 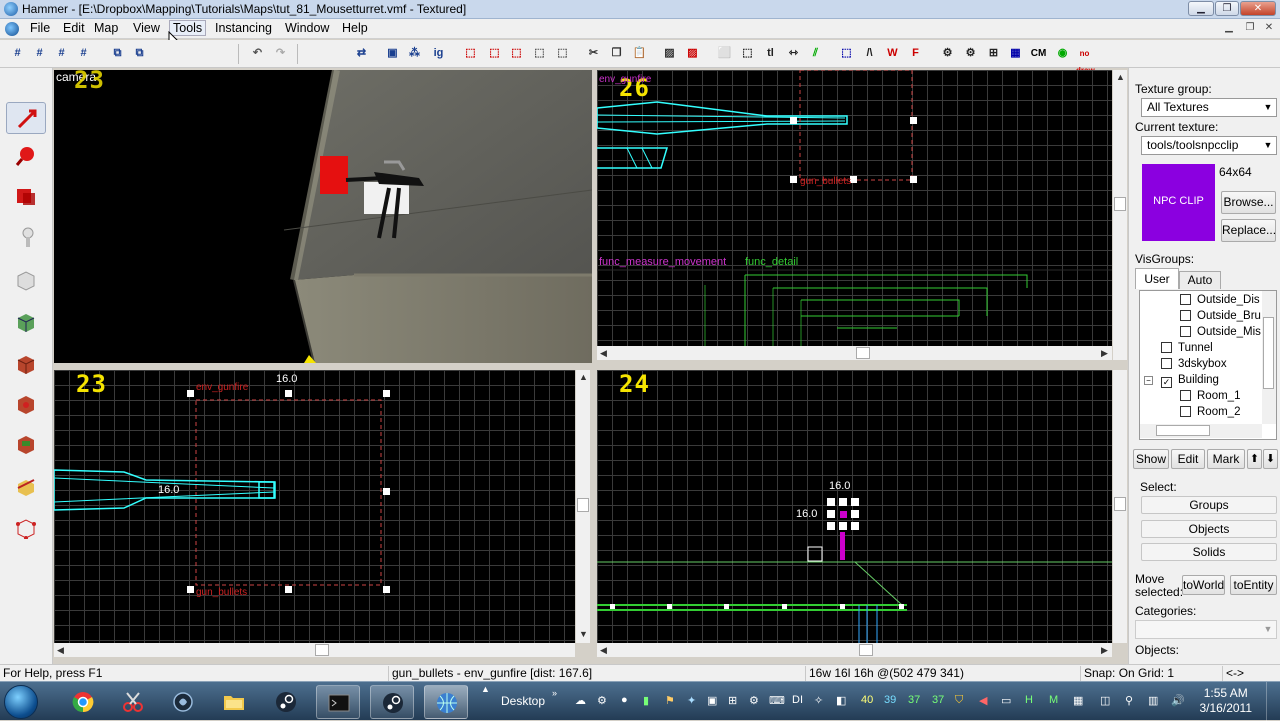 I want to click on tray-network-bars-icon: ▥, so click(x=1153, y=700).